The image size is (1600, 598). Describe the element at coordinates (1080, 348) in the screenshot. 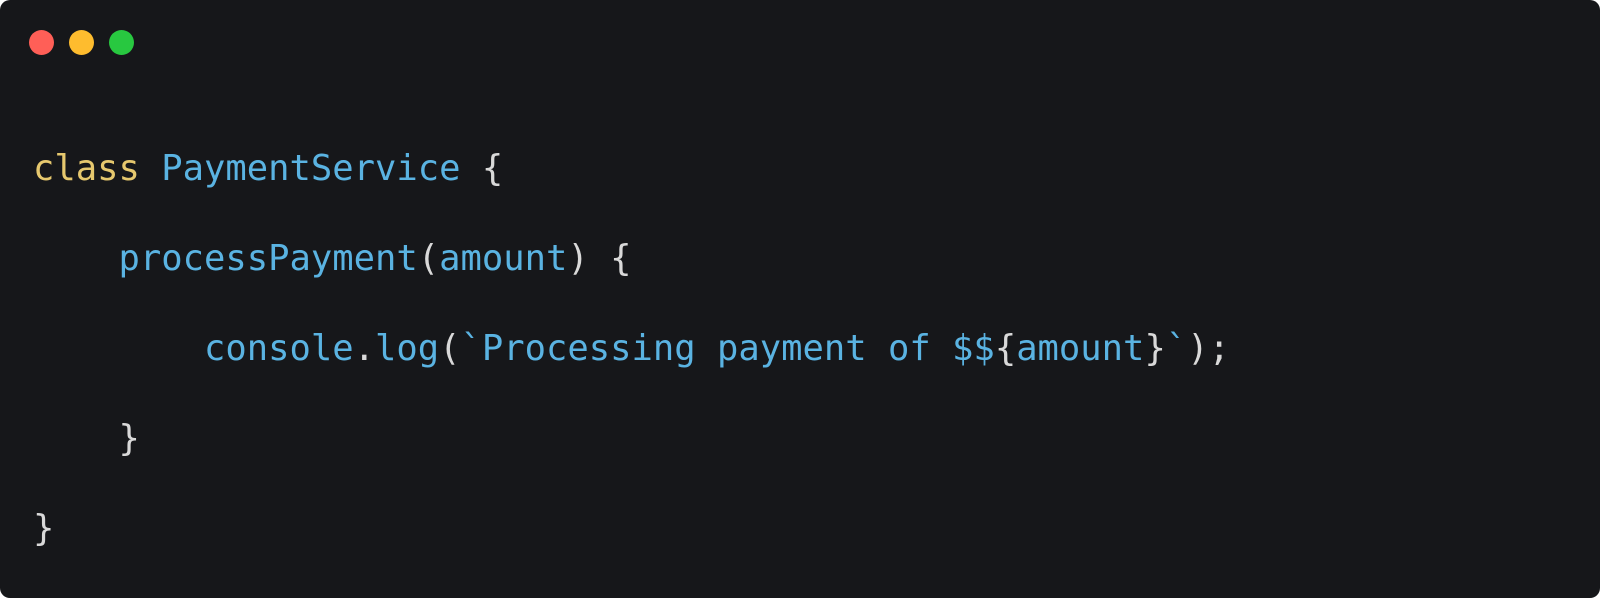

I see `interp-var: amount` at that location.